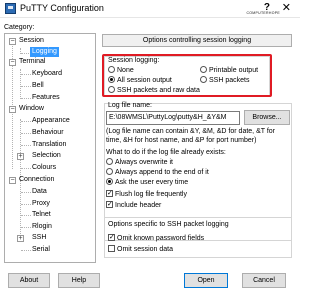 This screenshot has height=292, width=320. What do you see at coordinates (286, 7) in the screenshot?
I see `close-icon: ✕` at bounding box center [286, 7].